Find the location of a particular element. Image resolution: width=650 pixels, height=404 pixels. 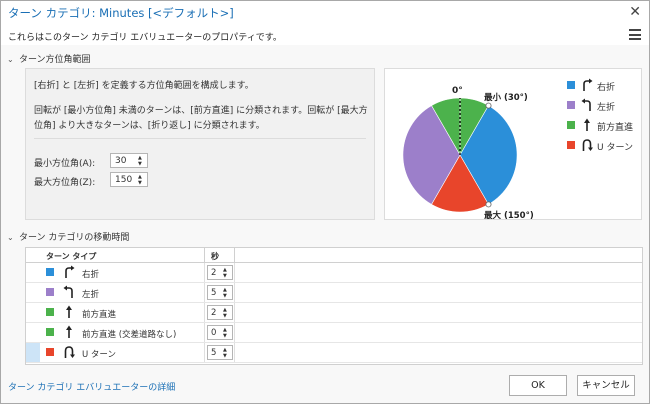

hamburger-menu-icon is located at coordinates (635, 34).